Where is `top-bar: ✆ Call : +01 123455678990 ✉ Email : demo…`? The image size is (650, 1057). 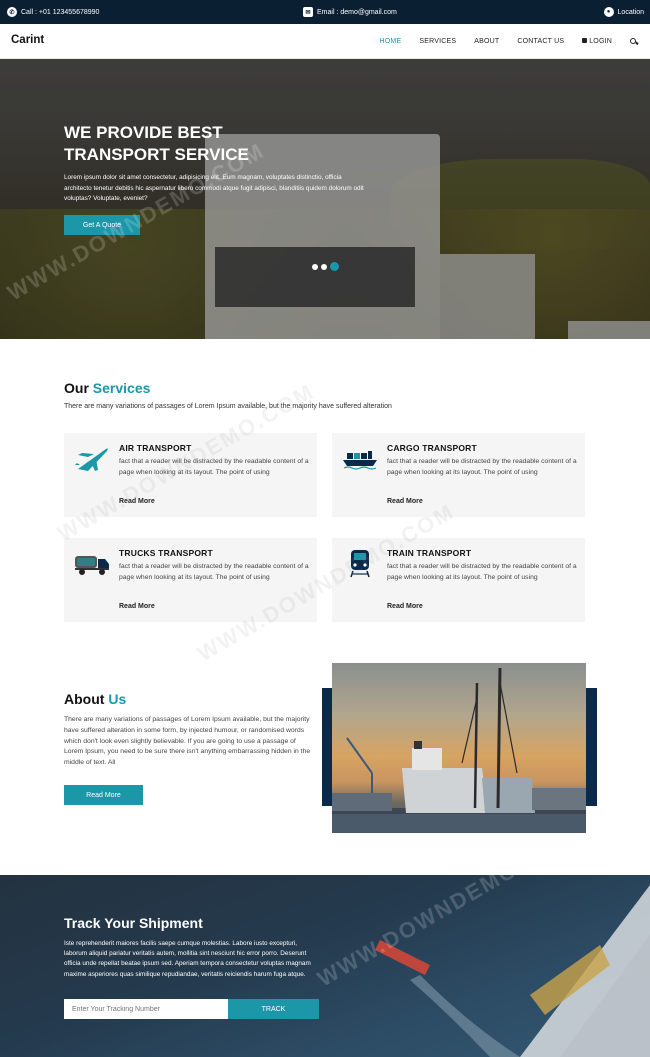 top-bar: ✆ Call : +01 123455678990 ✉ Email : demo… is located at coordinates (325, 12).